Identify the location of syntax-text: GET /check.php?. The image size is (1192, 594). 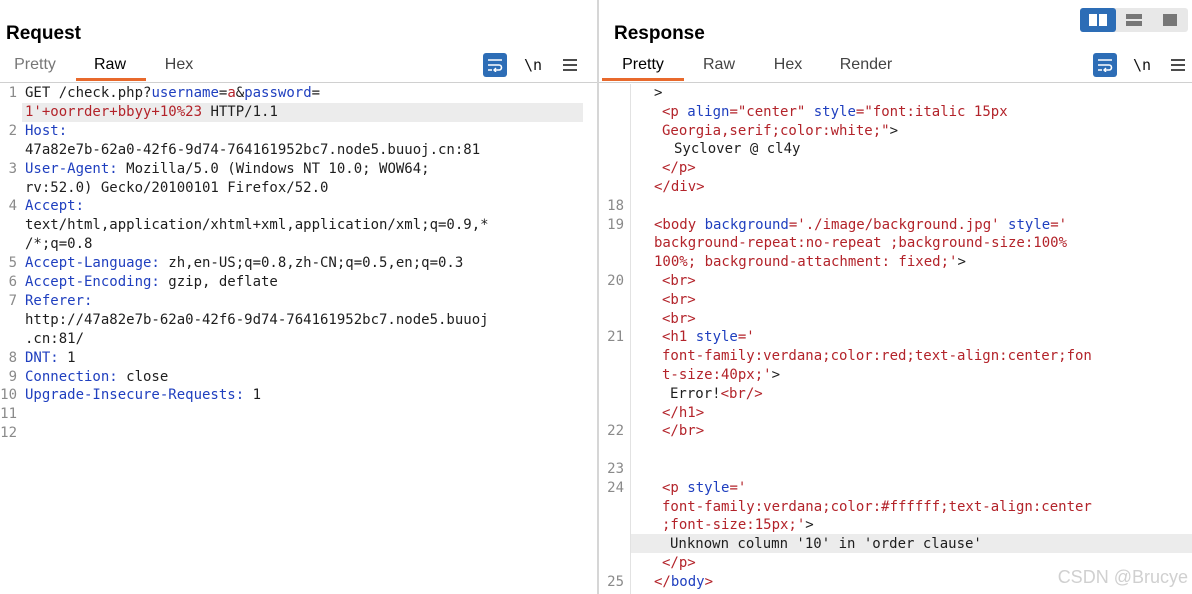
(88, 93).